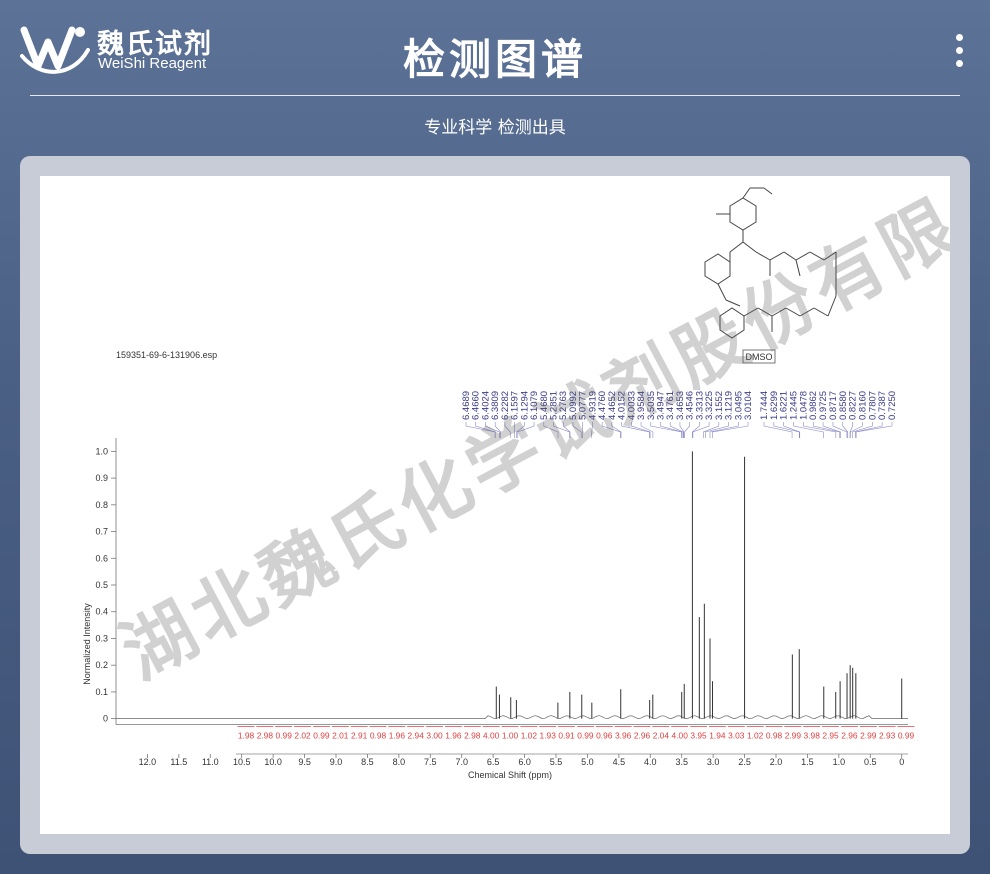 This screenshot has width=990, height=874. Describe the element at coordinates (340, 736) in the screenshot. I see `integral-value: 2.01` at that location.